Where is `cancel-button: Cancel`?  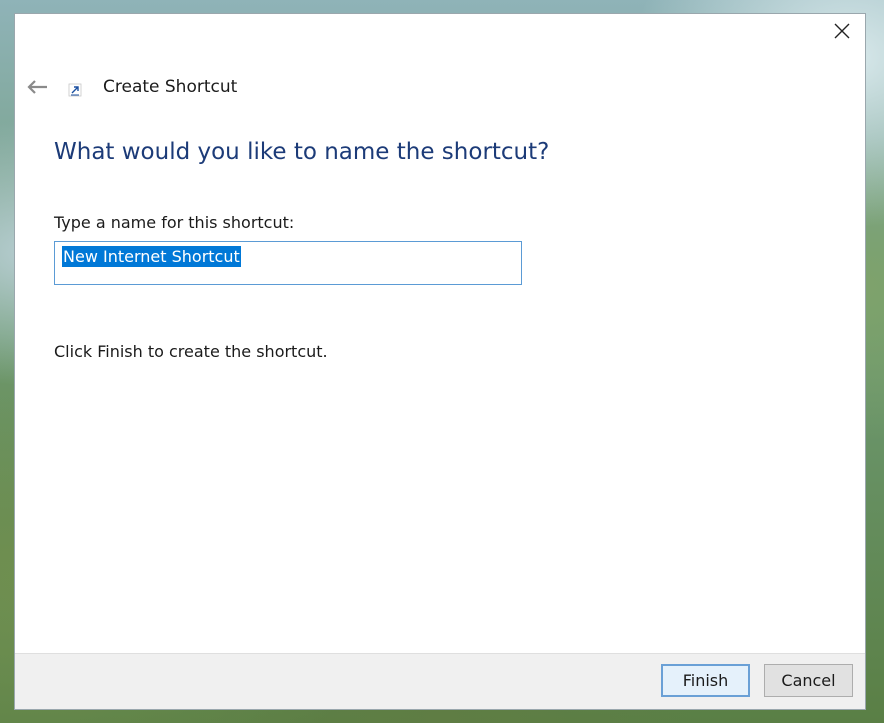
cancel-button: Cancel is located at coordinates (808, 680).